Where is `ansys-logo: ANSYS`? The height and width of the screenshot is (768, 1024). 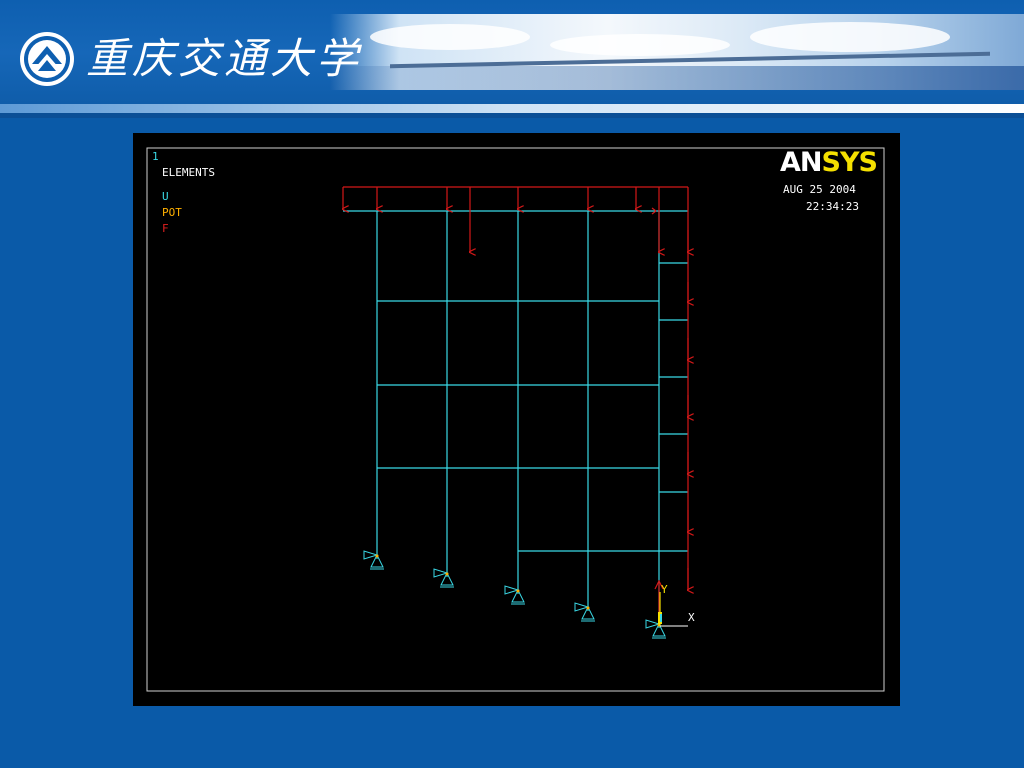
ansys-logo: ANSYS is located at coordinates (829, 162).